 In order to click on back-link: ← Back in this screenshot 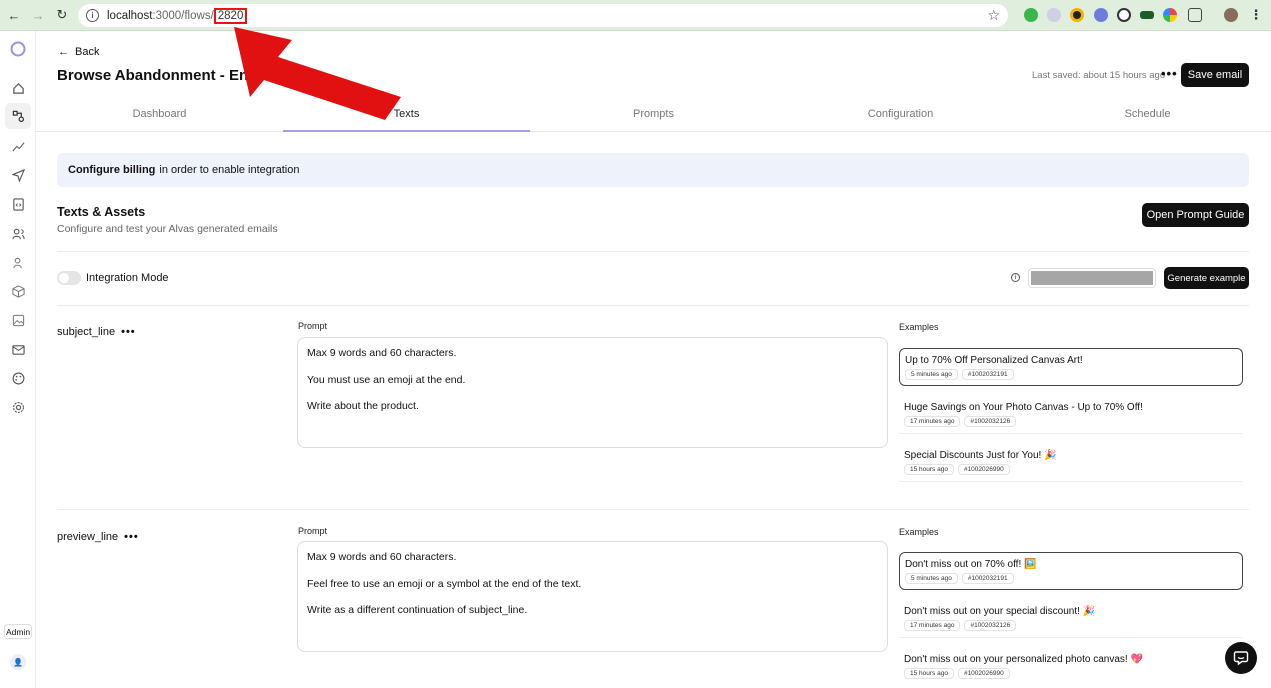, I will do `click(78, 52)`.